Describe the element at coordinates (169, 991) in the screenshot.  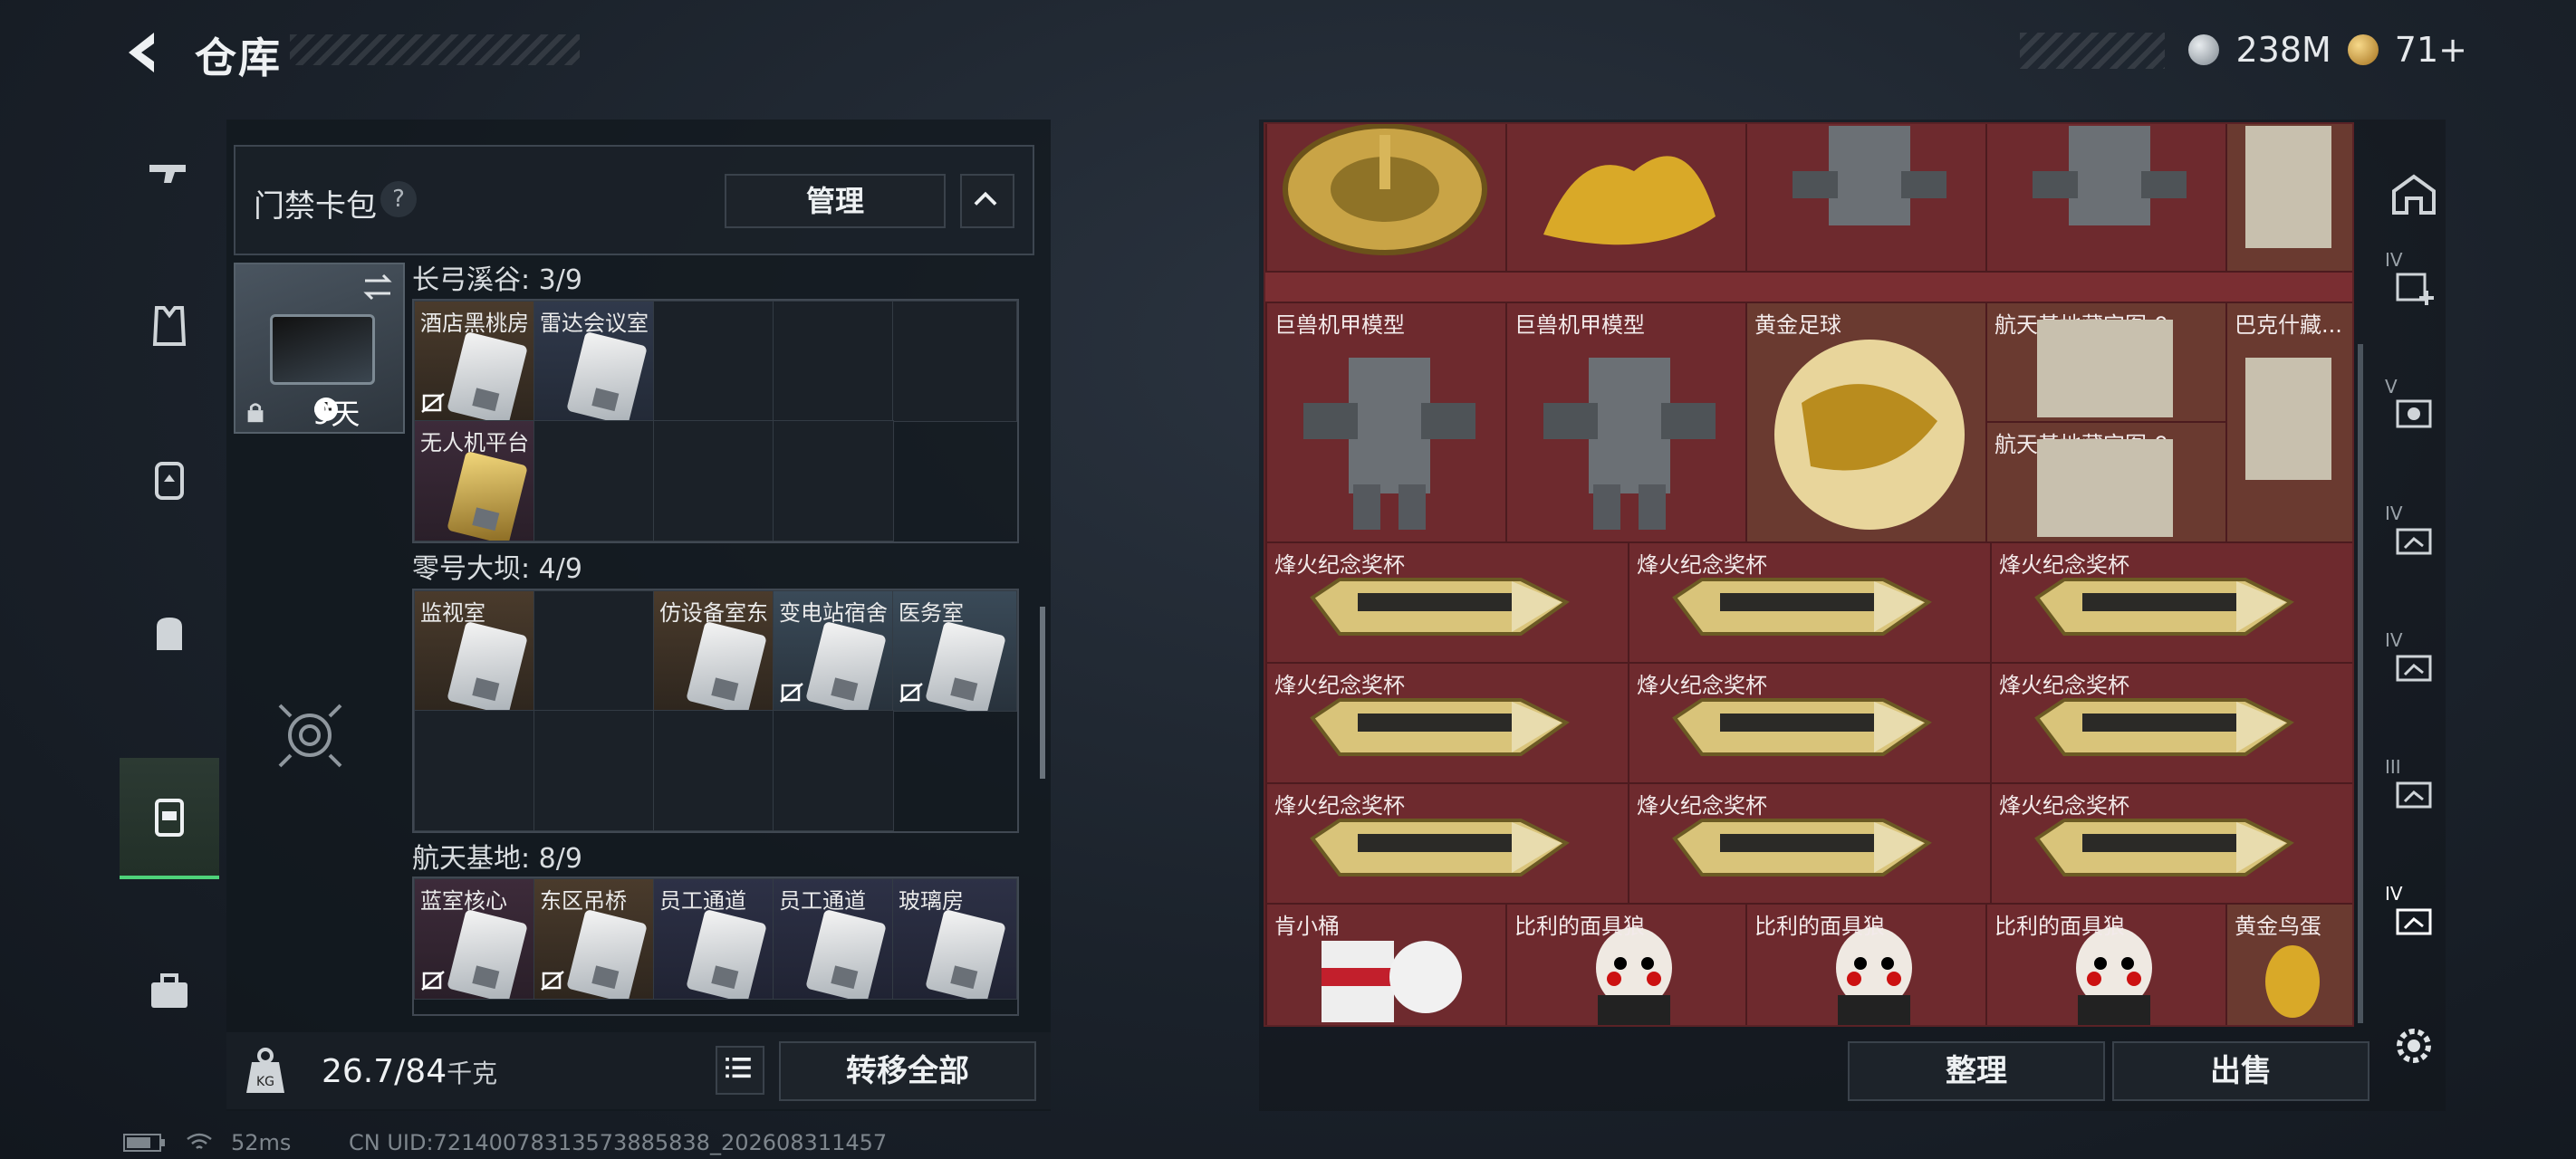
I see `nav-toolbox` at that location.